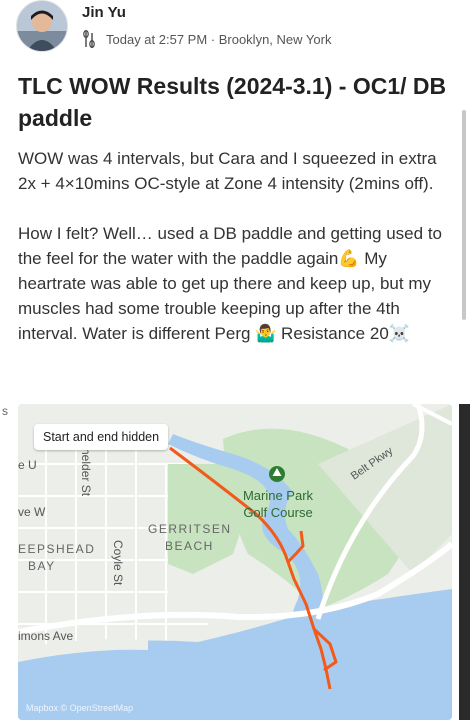 The image size is (470, 720). I want to click on avatar-image, so click(42, 26).